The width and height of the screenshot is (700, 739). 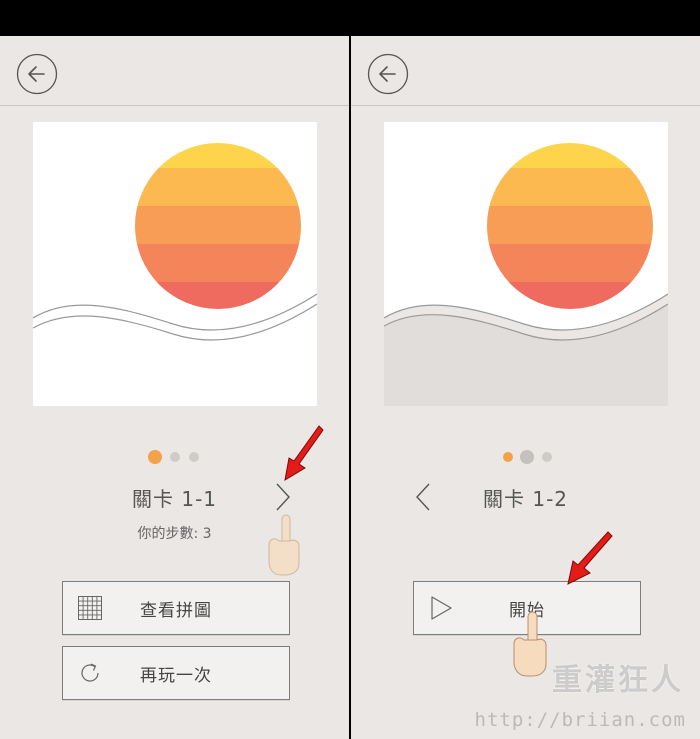 I want to click on page-indicator, so click(x=525, y=457).